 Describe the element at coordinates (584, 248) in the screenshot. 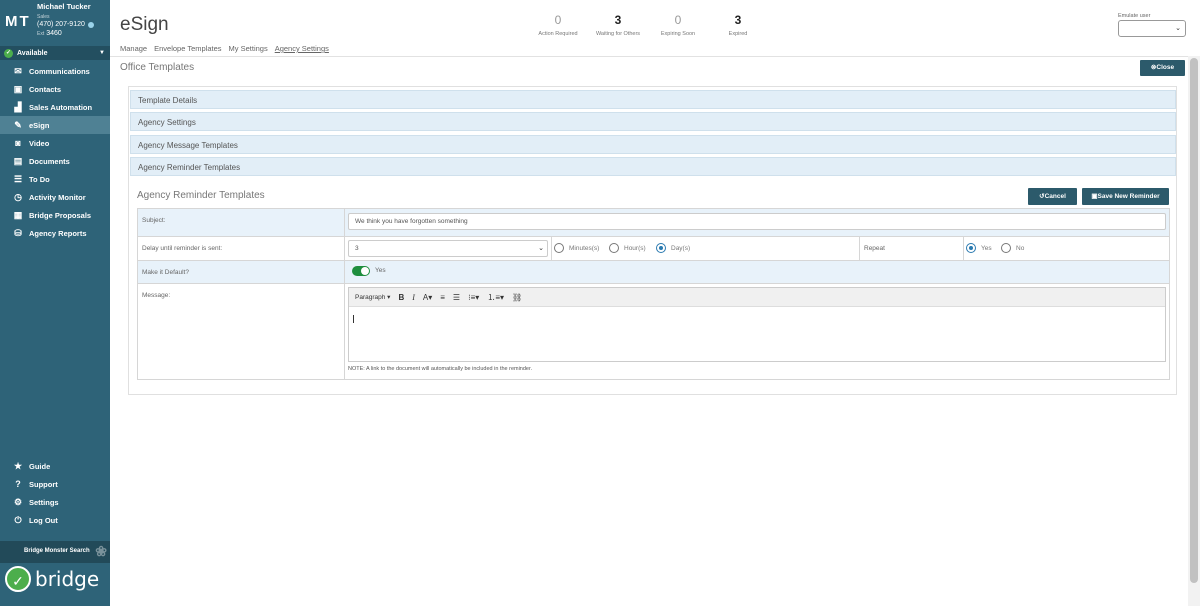

I see `radio-label: Minutes(s)` at that location.